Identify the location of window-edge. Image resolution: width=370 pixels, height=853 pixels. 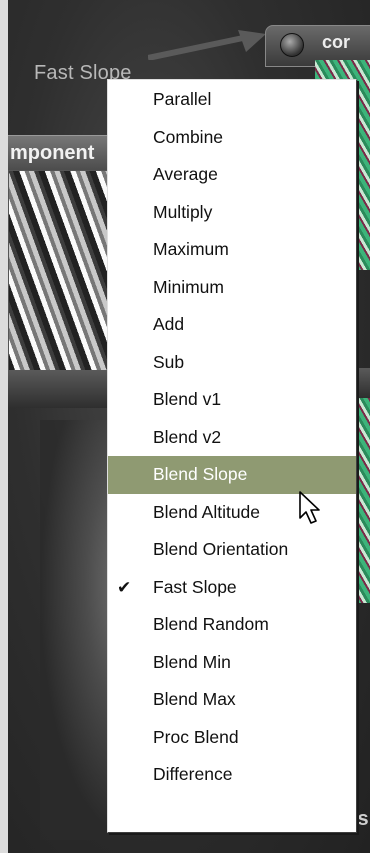
(4, 426).